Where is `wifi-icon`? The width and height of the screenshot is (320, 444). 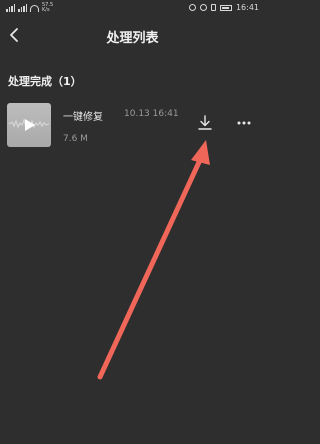
wifi-icon is located at coordinates (34, 8).